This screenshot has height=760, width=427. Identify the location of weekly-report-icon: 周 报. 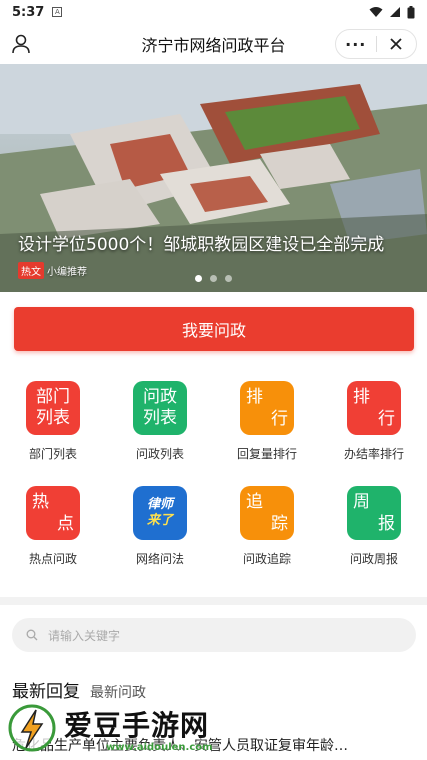
(374, 513).